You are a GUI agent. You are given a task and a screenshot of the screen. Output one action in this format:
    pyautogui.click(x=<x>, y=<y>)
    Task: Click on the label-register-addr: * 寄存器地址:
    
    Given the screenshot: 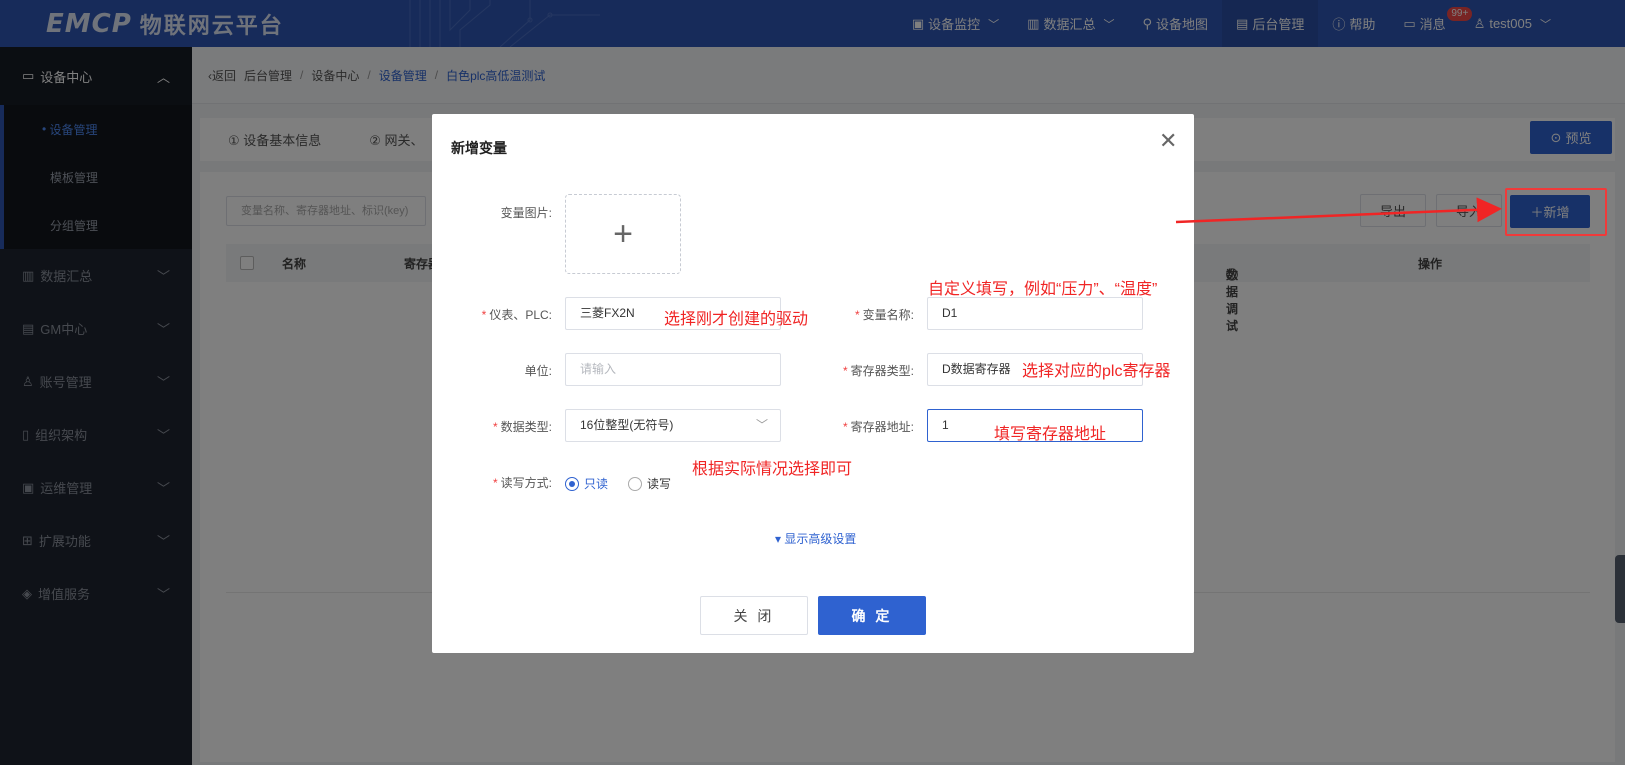 What is the action you would take?
    pyautogui.click(x=854, y=426)
    